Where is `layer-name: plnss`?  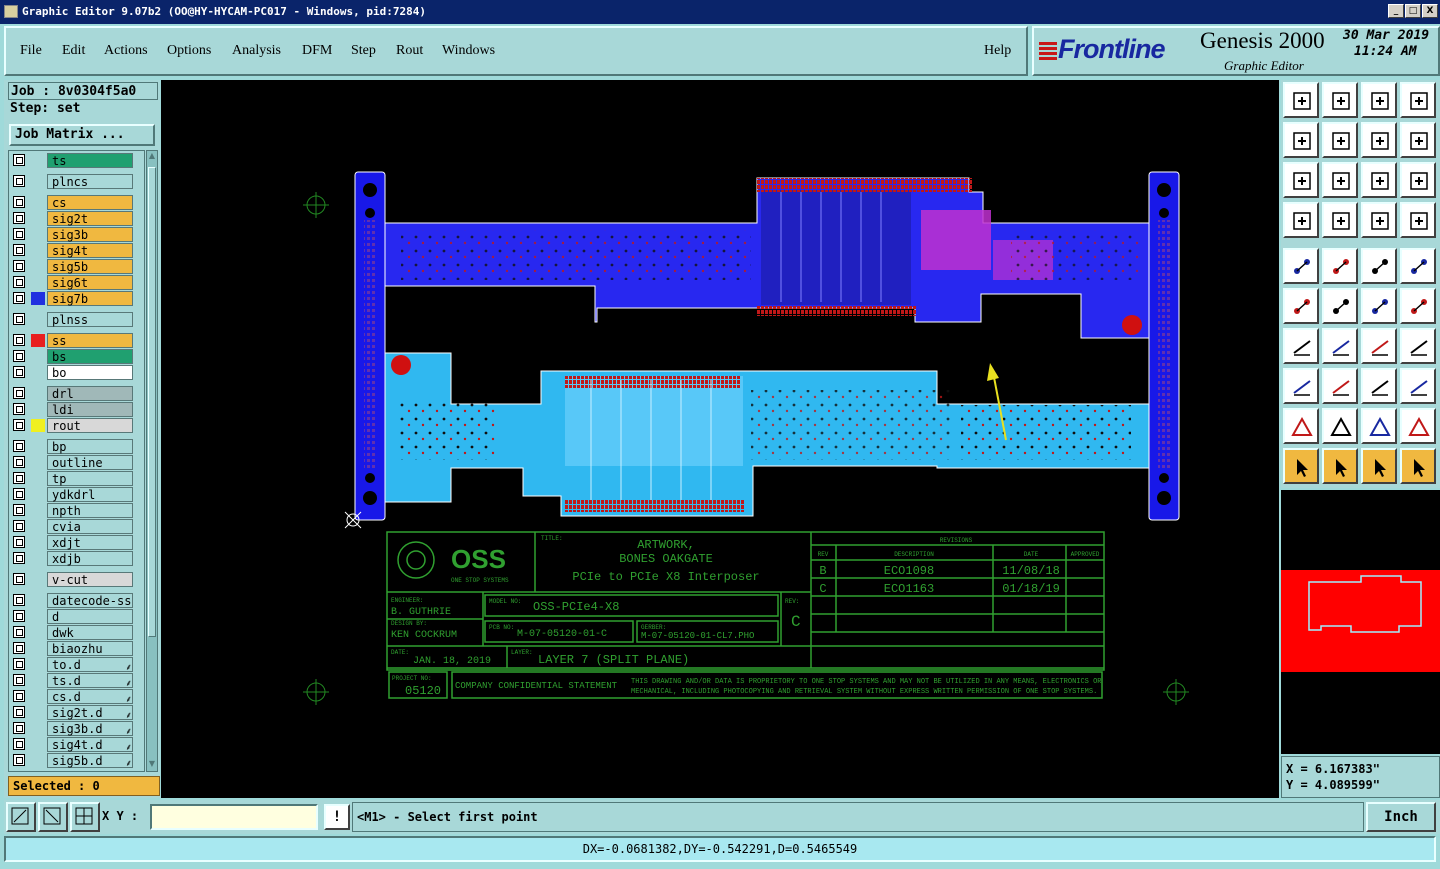
layer-name: plnss is located at coordinates (90, 319).